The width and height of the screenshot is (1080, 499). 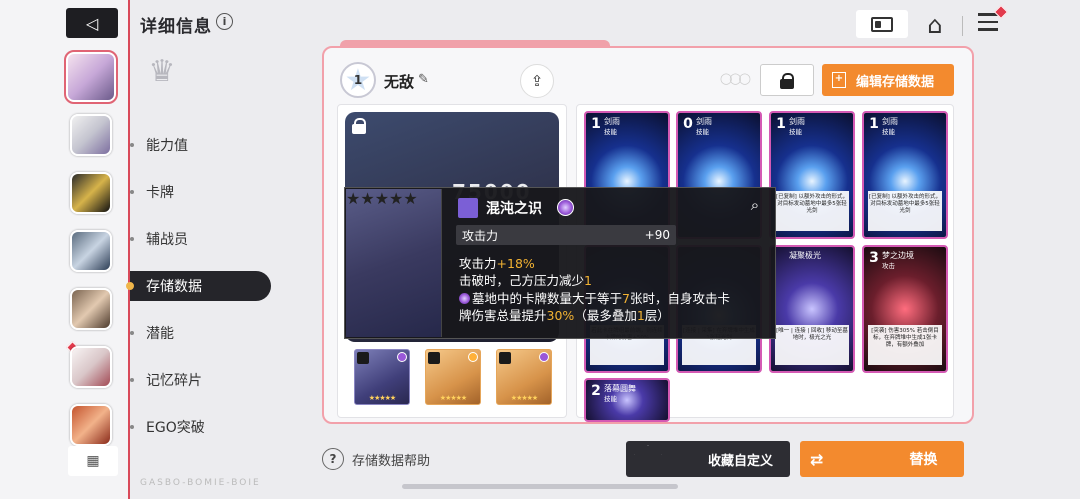 What do you see at coordinates (514, 209) in the screenshot?
I see `tooltip-title: 混沌之识` at bounding box center [514, 209].